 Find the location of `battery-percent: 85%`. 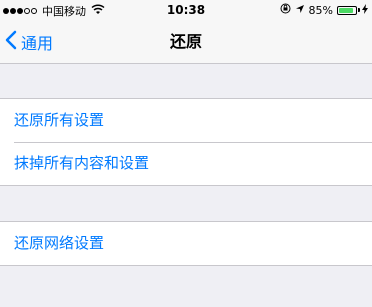

battery-percent: 85% is located at coordinates (320, 10).